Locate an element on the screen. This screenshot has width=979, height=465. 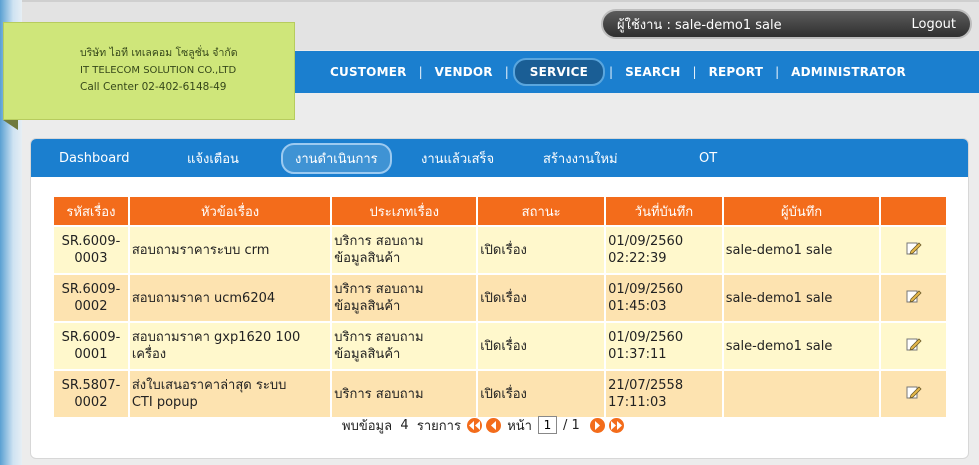
col-header-subject: หัวข้อเรื่อง is located at coordinates (230, 211).